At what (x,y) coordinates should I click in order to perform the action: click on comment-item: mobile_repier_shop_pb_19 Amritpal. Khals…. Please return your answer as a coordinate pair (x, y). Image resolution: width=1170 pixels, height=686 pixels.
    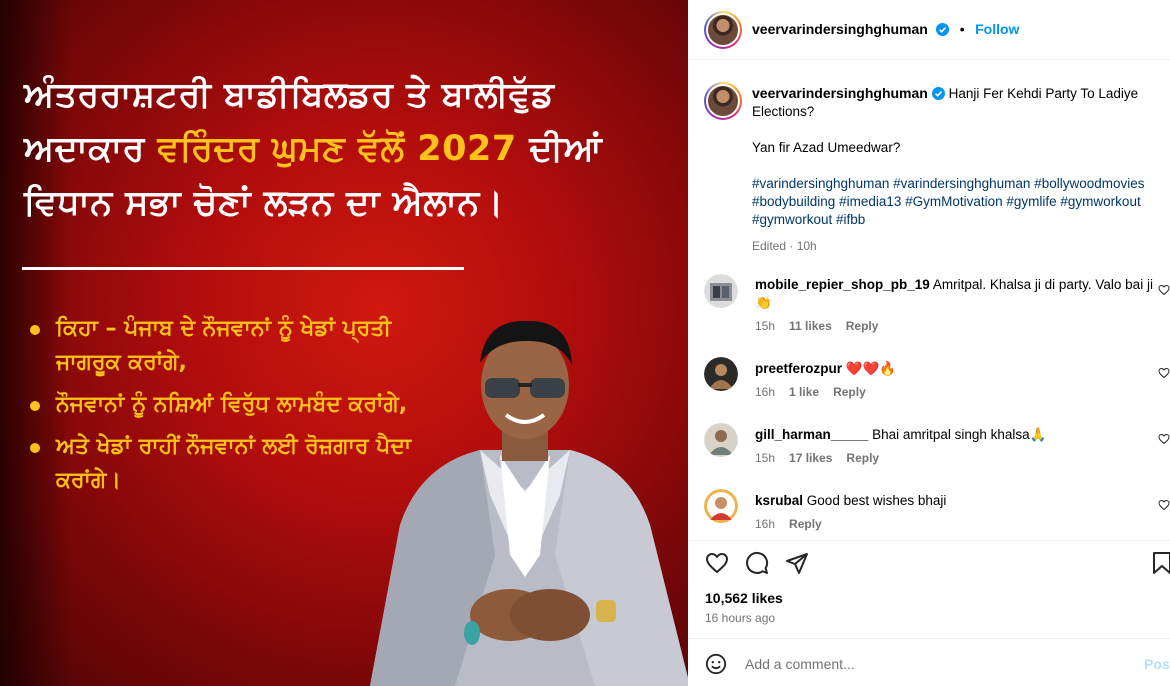
    Looking at the image, I should click on (937, 304).